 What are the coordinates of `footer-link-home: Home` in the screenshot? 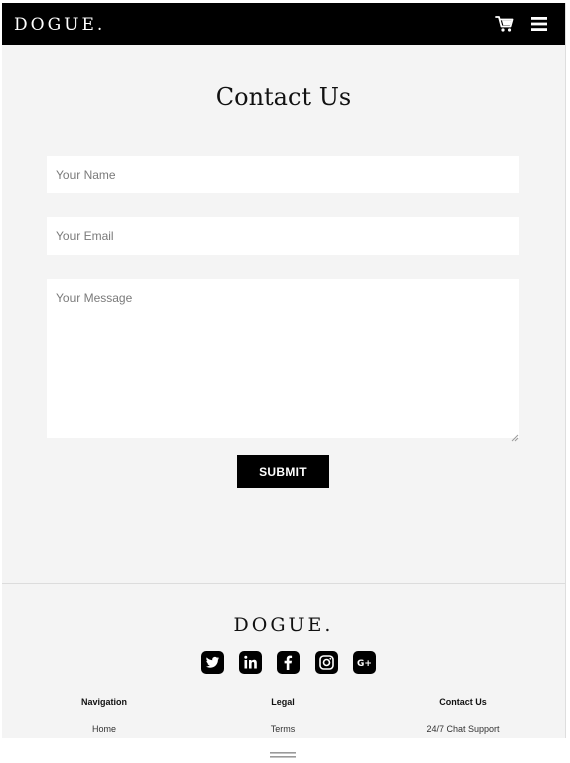 It's located at (104, 729).